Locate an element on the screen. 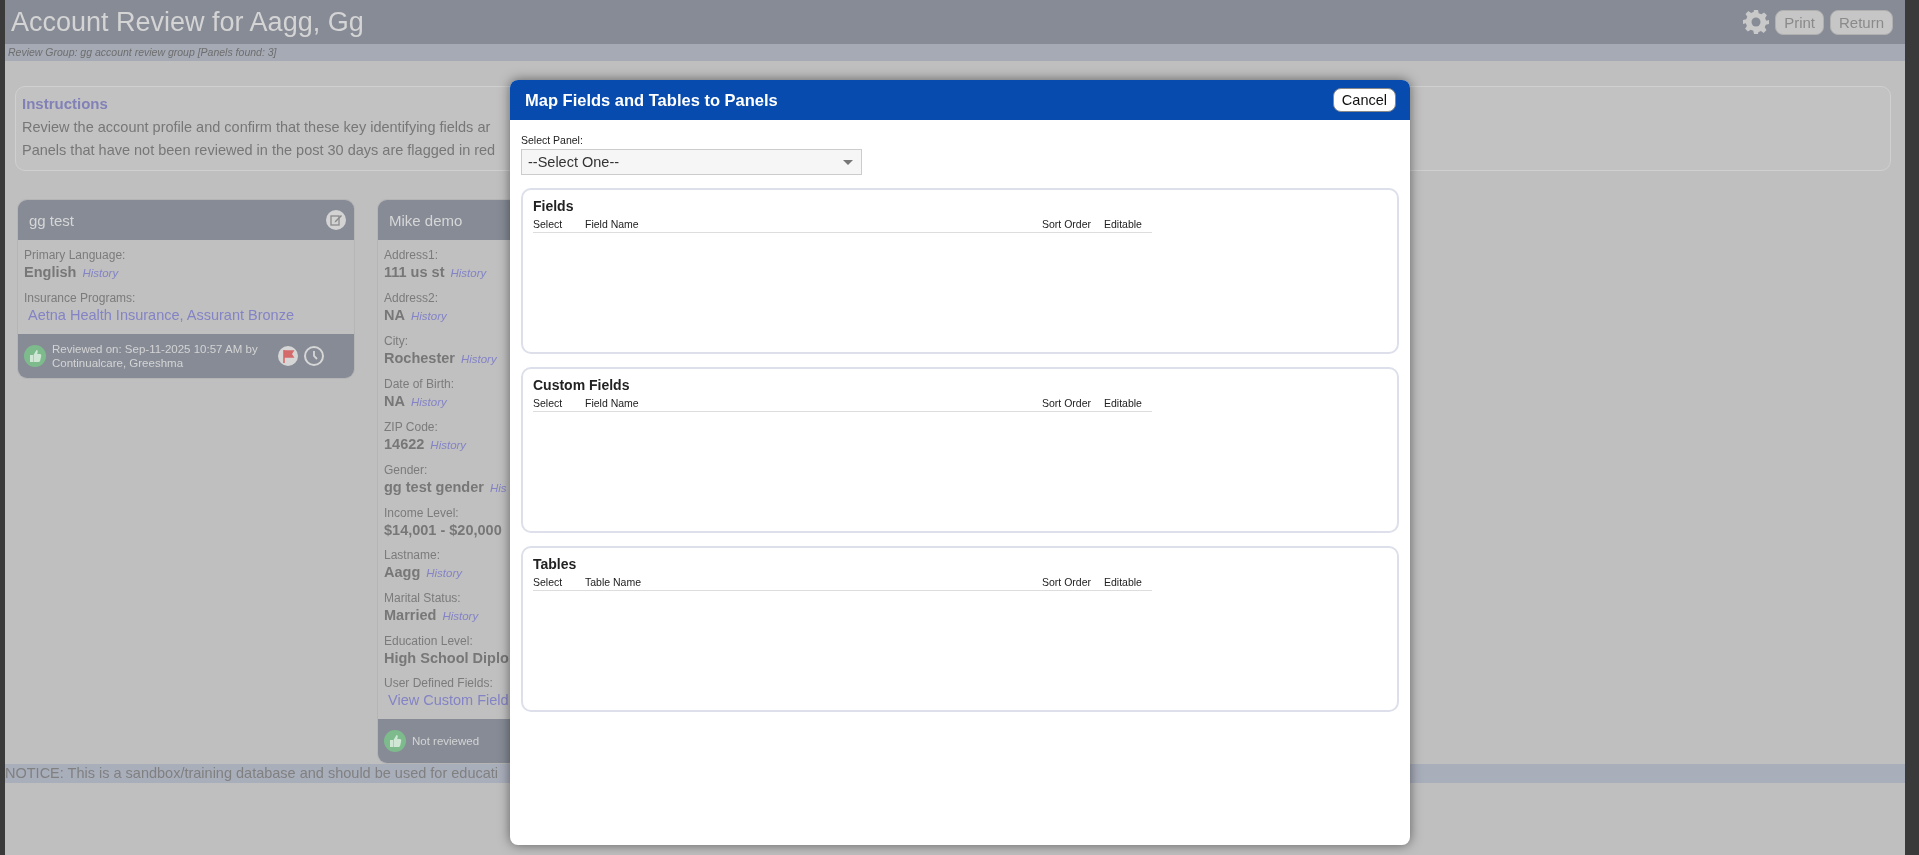 Image resolution: width=1919 pixels, height=855 pixels. header-button: Return is located at coordinates (1861, 22).